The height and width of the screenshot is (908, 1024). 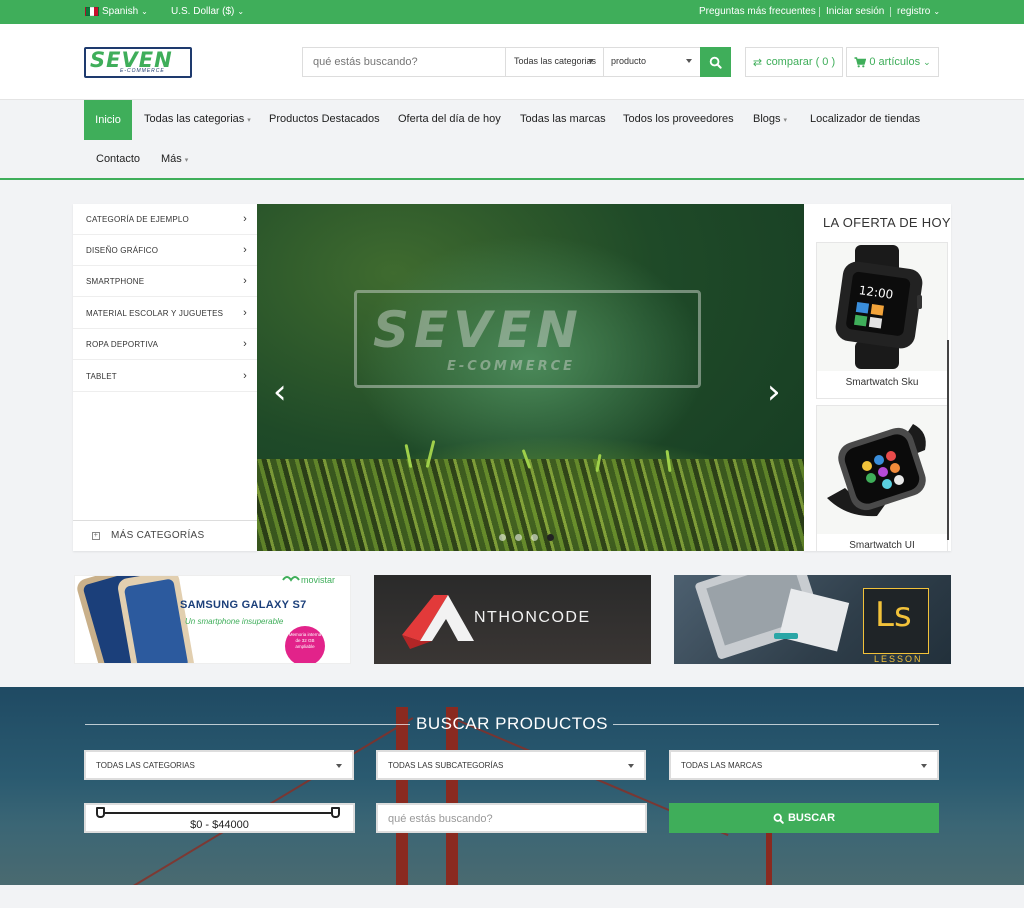 What do you see at coordinates (100, 812) in the screenshot?
I see `price-min-handle` at bounding box center [100, 812].